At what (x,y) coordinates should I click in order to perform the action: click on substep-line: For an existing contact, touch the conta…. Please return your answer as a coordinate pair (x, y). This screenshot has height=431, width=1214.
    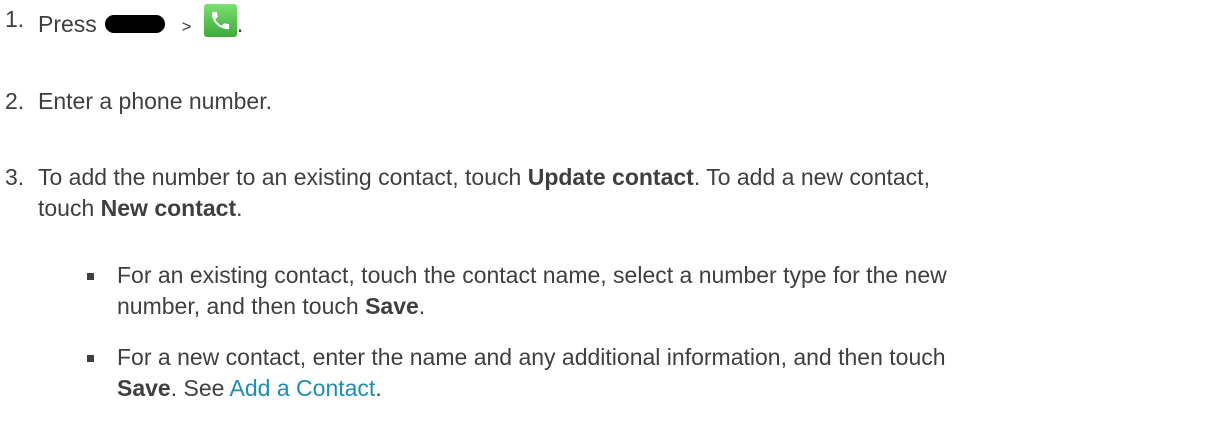
    Looking at the image, I should click on (532, 275).